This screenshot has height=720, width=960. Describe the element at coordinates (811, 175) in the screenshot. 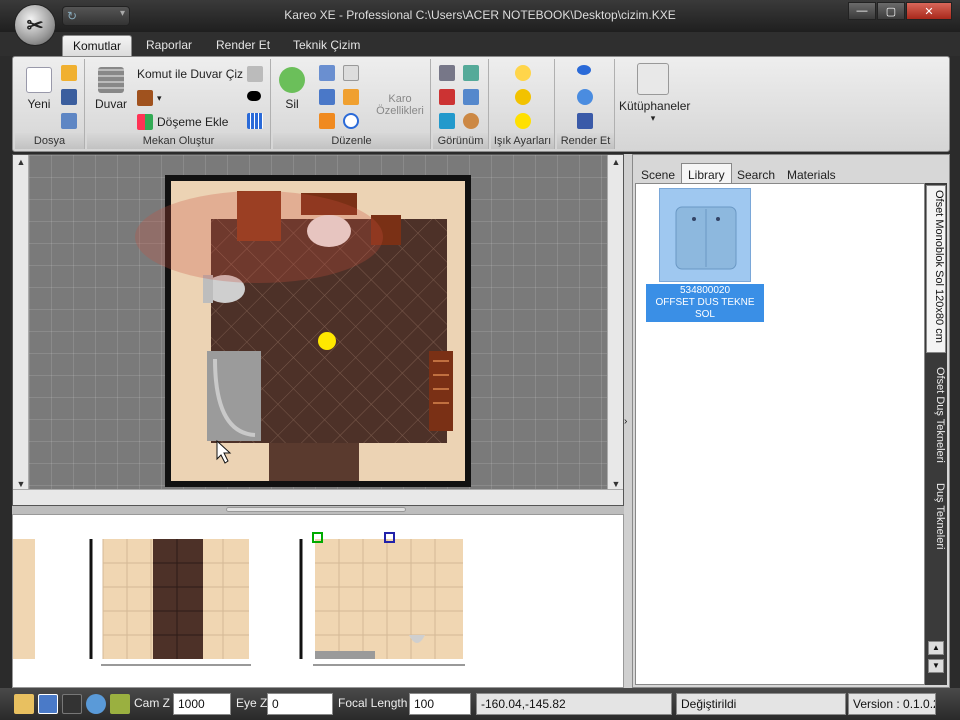

I see `tab-materials: Materials` at that location.